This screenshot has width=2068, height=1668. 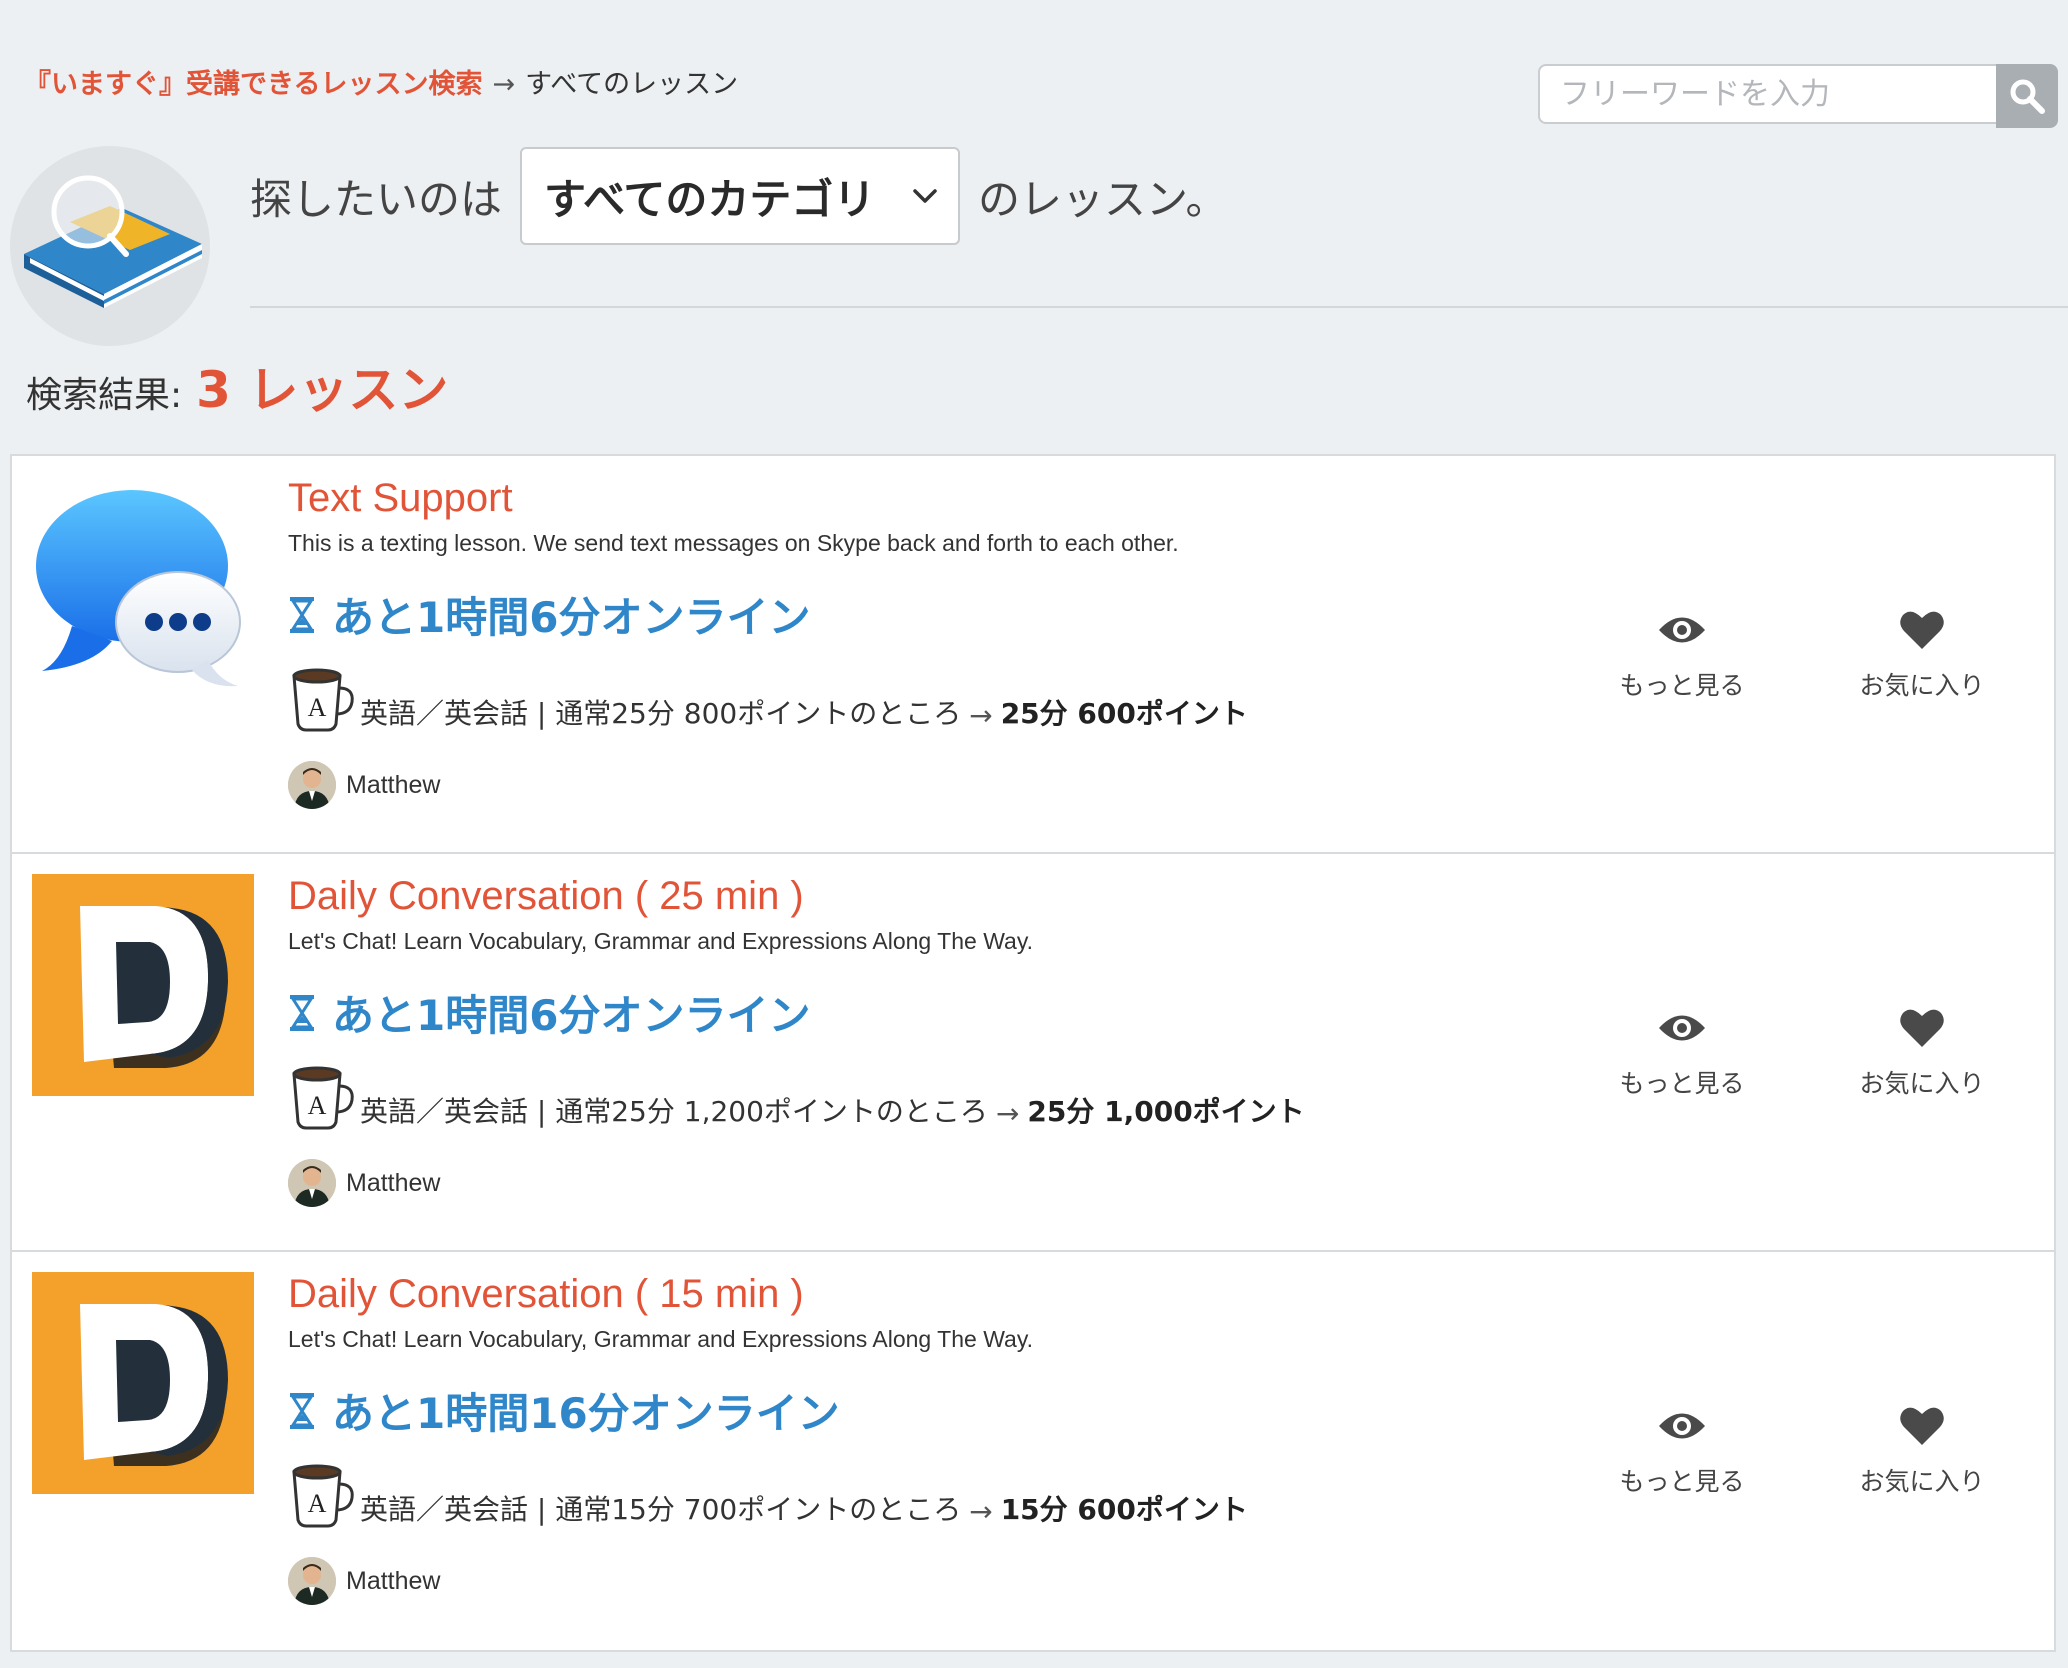 What do you see at coordinates (143, 587) in the screenshot?
I see `messages-app-icon` at bounding box center [143, 587].